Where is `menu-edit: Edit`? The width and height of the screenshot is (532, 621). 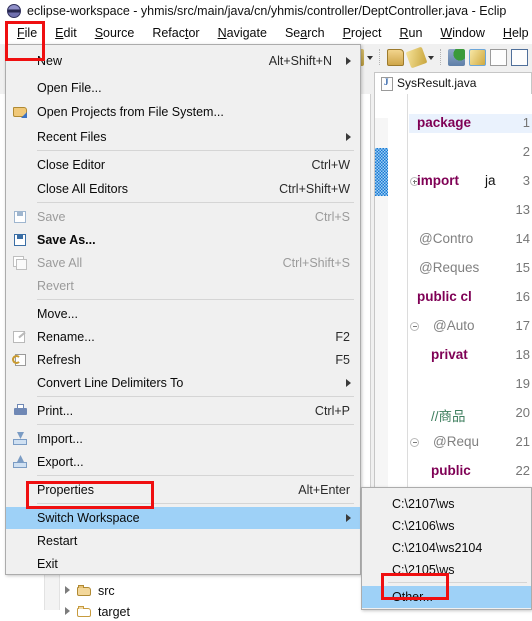
menu-edit: Edit is located at coordinates (66, 33).